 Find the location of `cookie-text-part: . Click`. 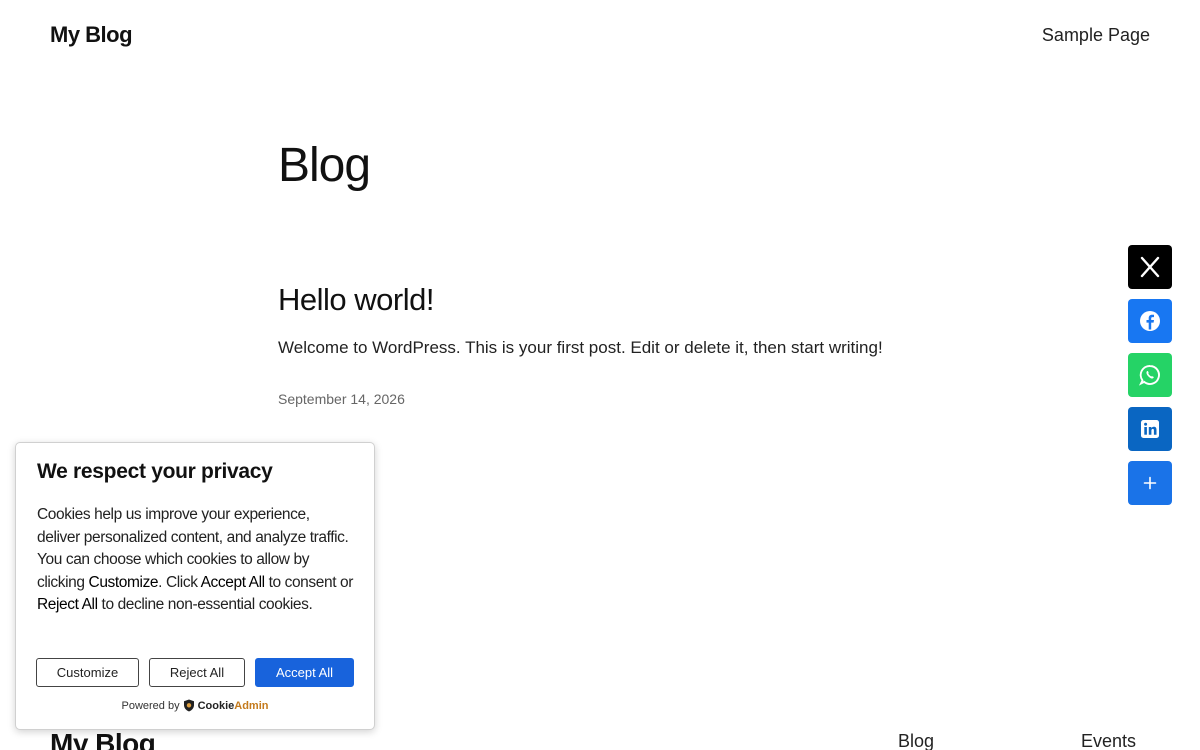

cookie-text-part: . Click is located at coordinates (179, 582).